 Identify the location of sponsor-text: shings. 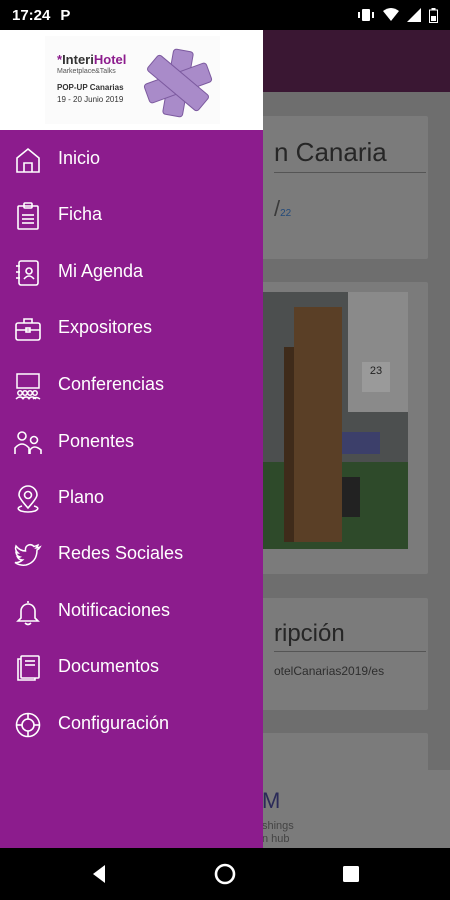
(278, 826).